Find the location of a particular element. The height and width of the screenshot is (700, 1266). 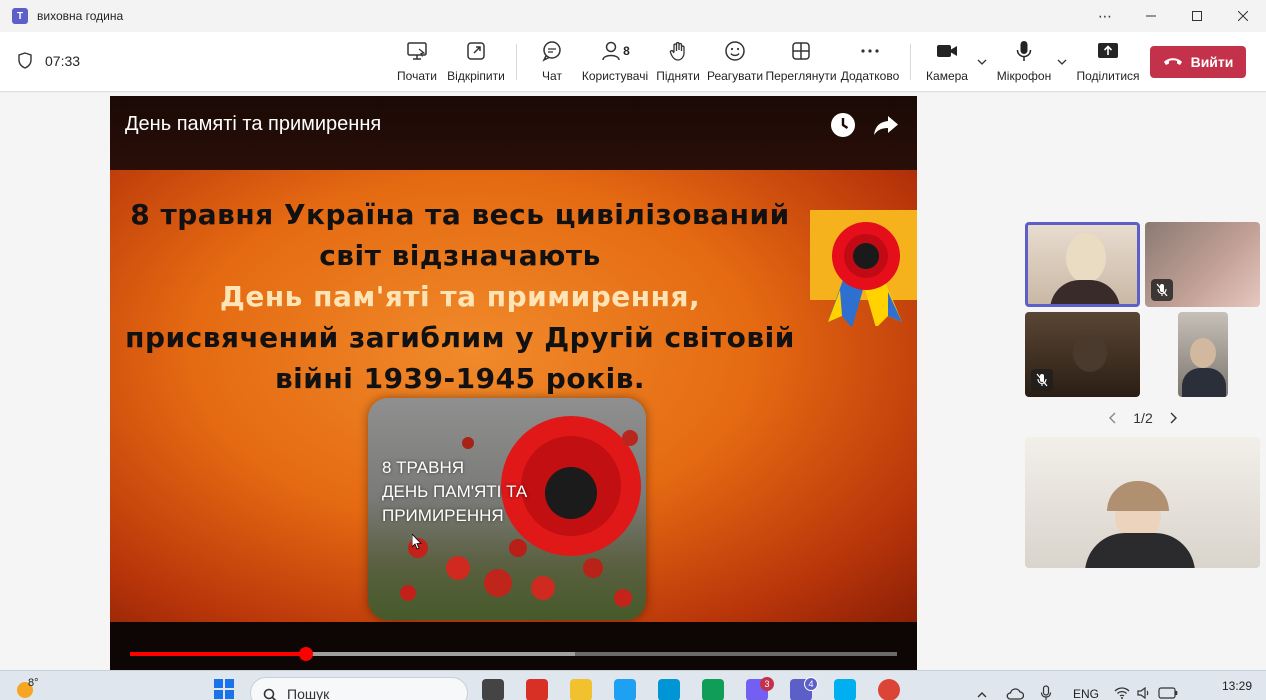

hang-up-icon is located at coordinates (1172, 61).